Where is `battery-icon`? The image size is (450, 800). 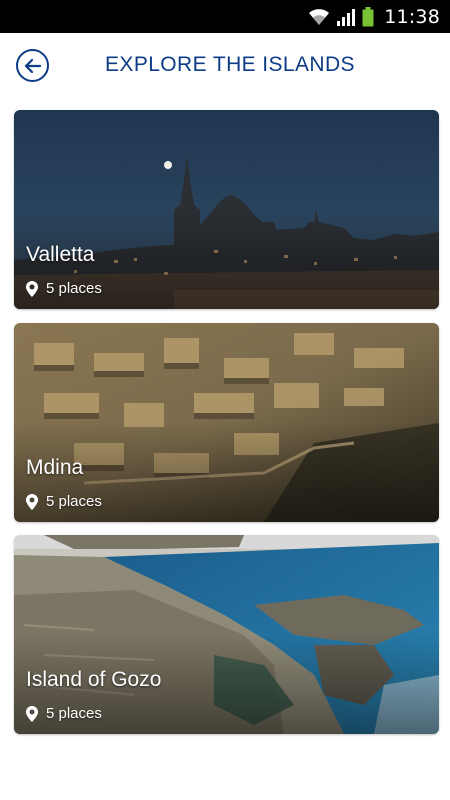 battery-icon is located at coordinates (368, 16).